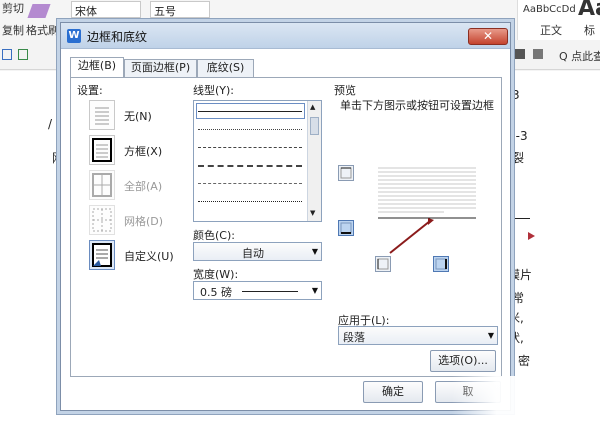 The width and height of the screenshot is (600, 432). Describe the element at coordinates (13, 8) in the screenshot. I see `cut-button: 剪切` at that location.